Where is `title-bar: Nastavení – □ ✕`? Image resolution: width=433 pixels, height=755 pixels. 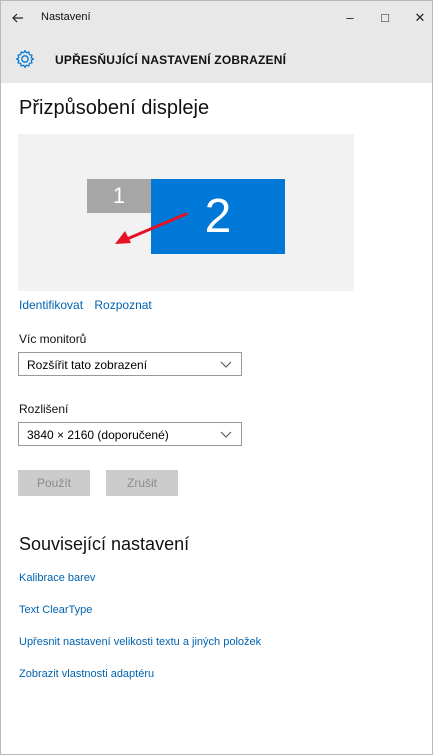
title-bar: Nastavení – □ ✕ is located at coordinates (216, 18).